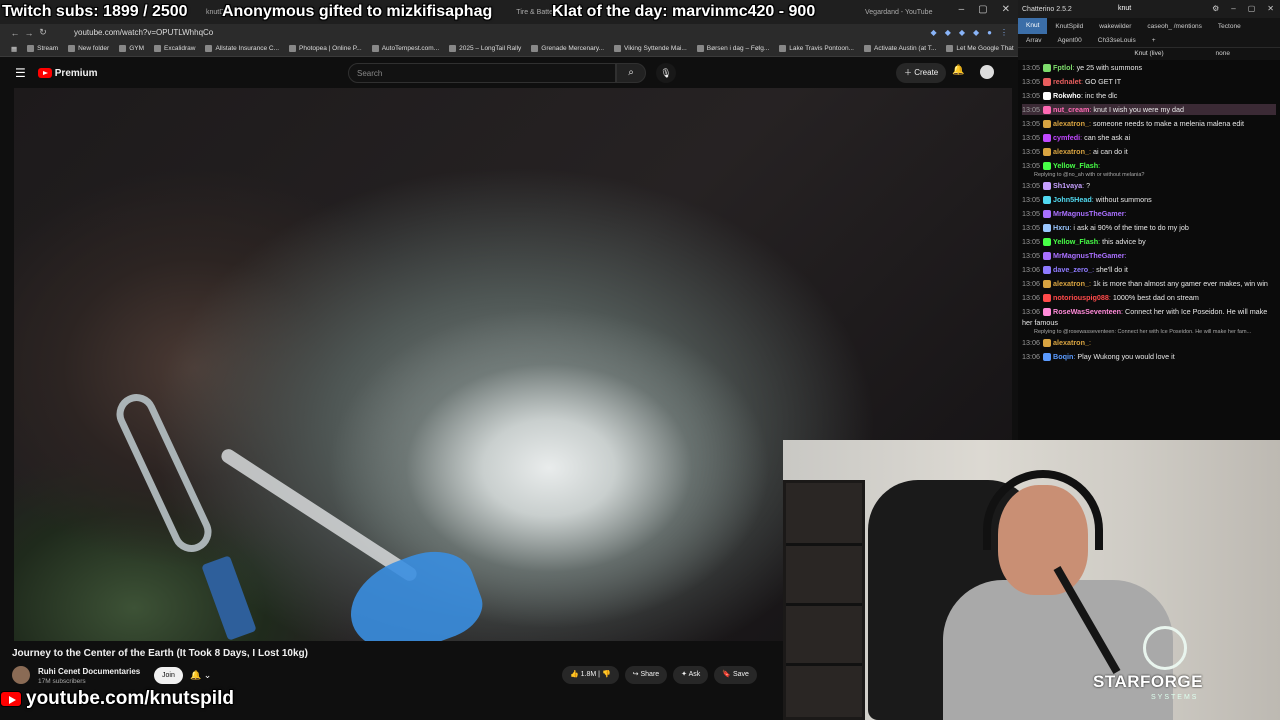 The image size is (1280, 720). Describe the element at coordinates (43, 32) in the screenshot. I see `reload-icon: ↻` at that location.